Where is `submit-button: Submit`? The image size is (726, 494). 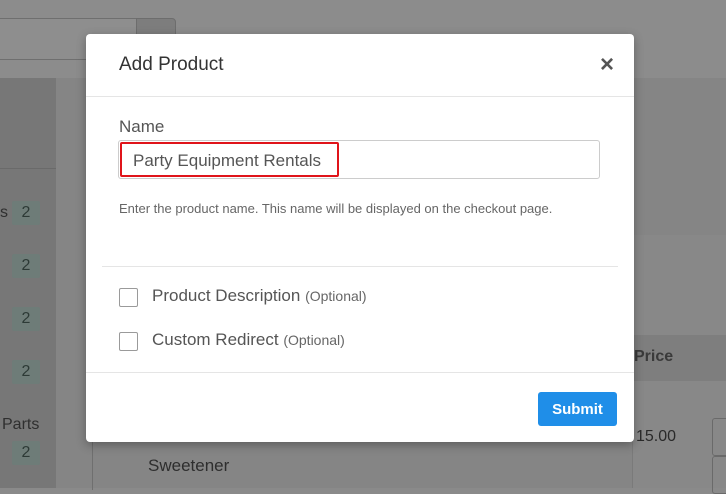
submit-button: Submit is located at coordinates (577, 409).